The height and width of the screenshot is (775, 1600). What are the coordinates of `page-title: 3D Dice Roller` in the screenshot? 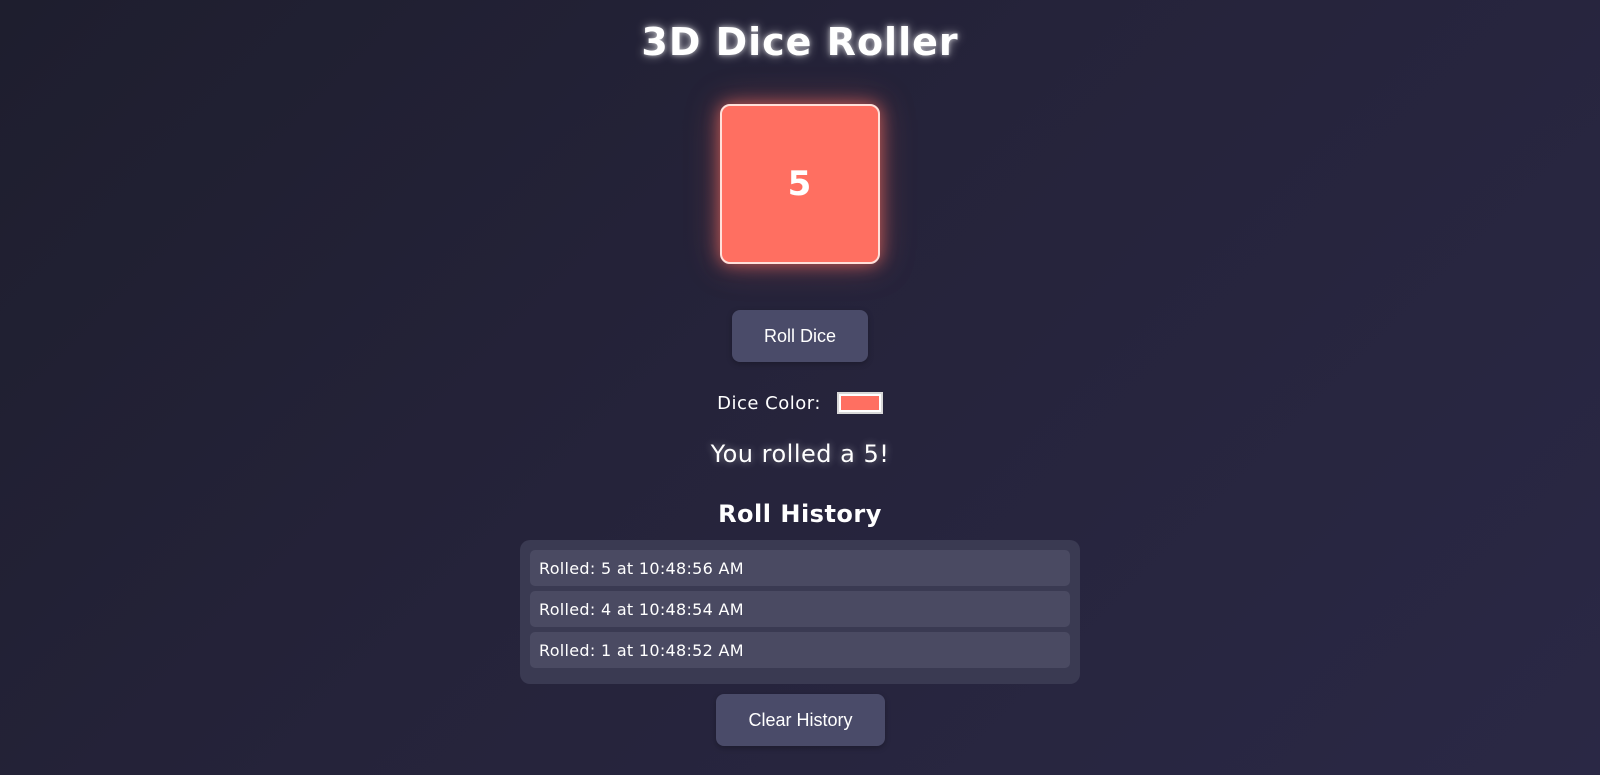 It's located at (800, 42).